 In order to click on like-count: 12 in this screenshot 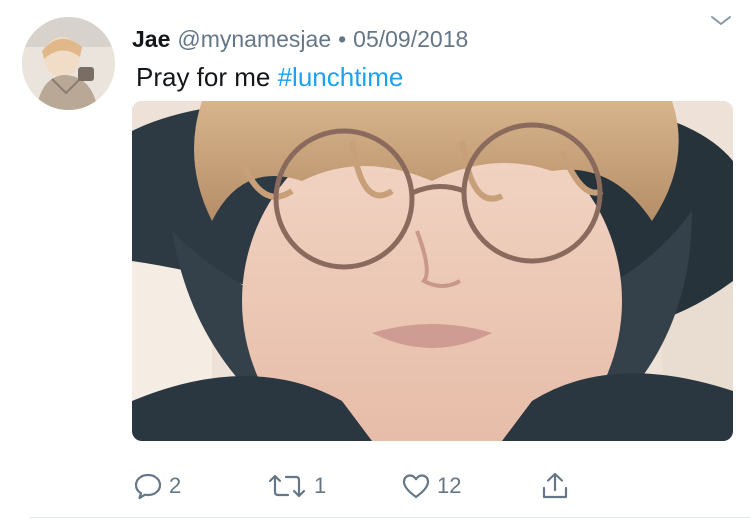, I will do `click(449, 485)`.